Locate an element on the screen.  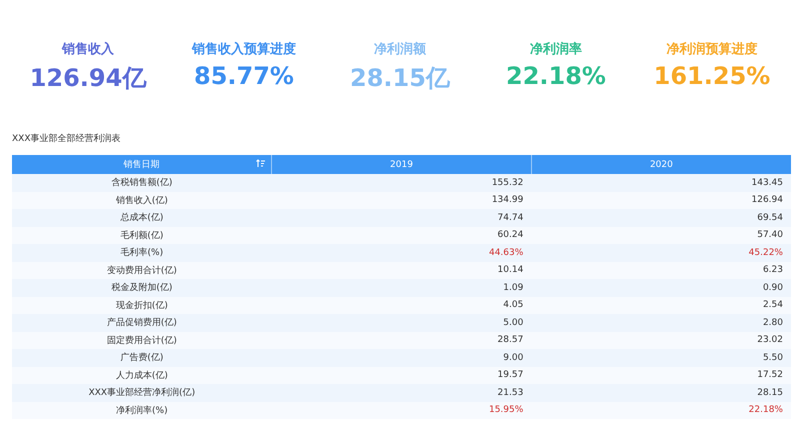
kpi-label: 净利润预算进度 is located at coordinates (712, 49).